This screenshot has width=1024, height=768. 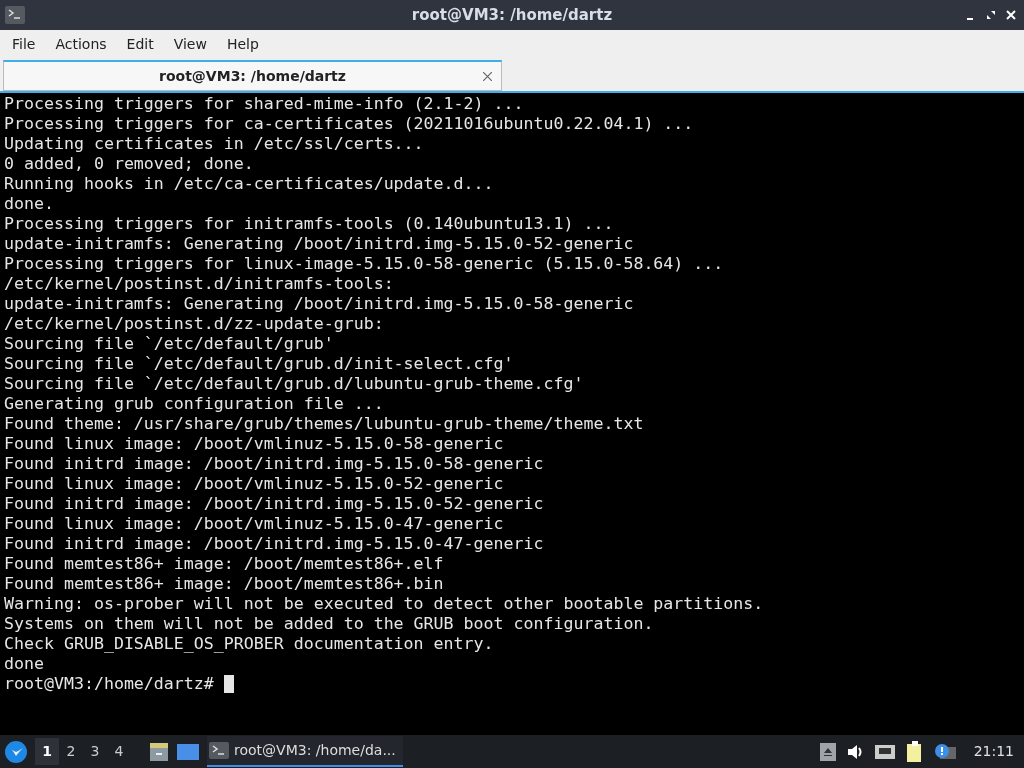 I want to click on clock: 21:11, so click(x=993, y=751).